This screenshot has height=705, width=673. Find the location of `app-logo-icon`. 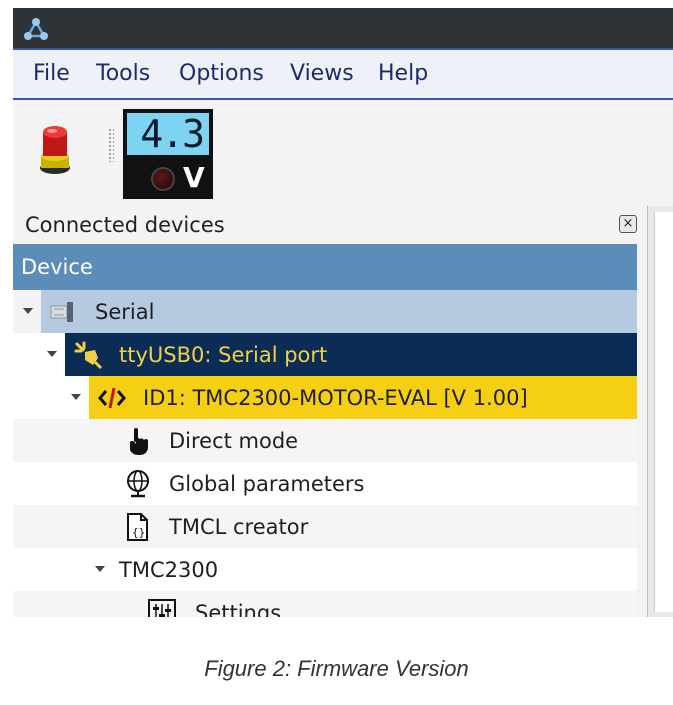

app-logo-icon is located at coordinates (36, 29).